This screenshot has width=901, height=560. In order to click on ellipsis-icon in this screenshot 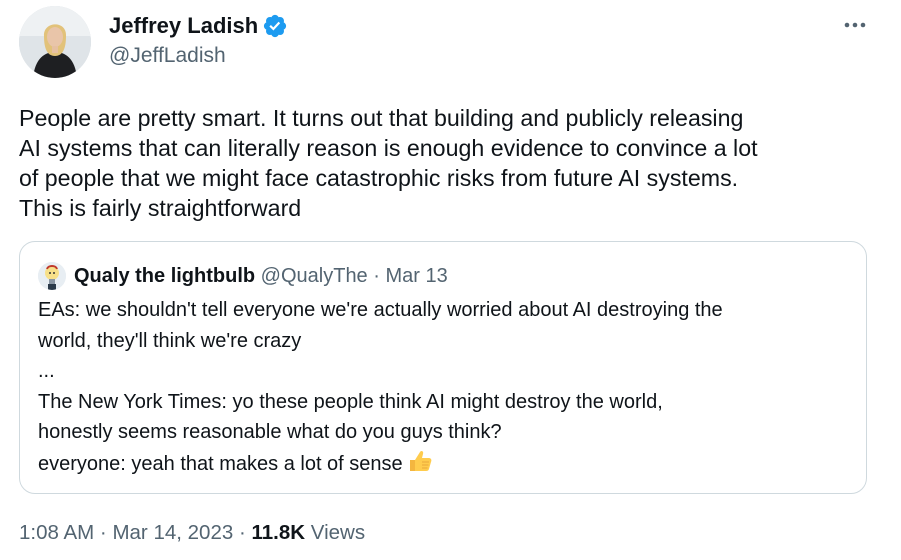, I will do `click(855, 25)`.